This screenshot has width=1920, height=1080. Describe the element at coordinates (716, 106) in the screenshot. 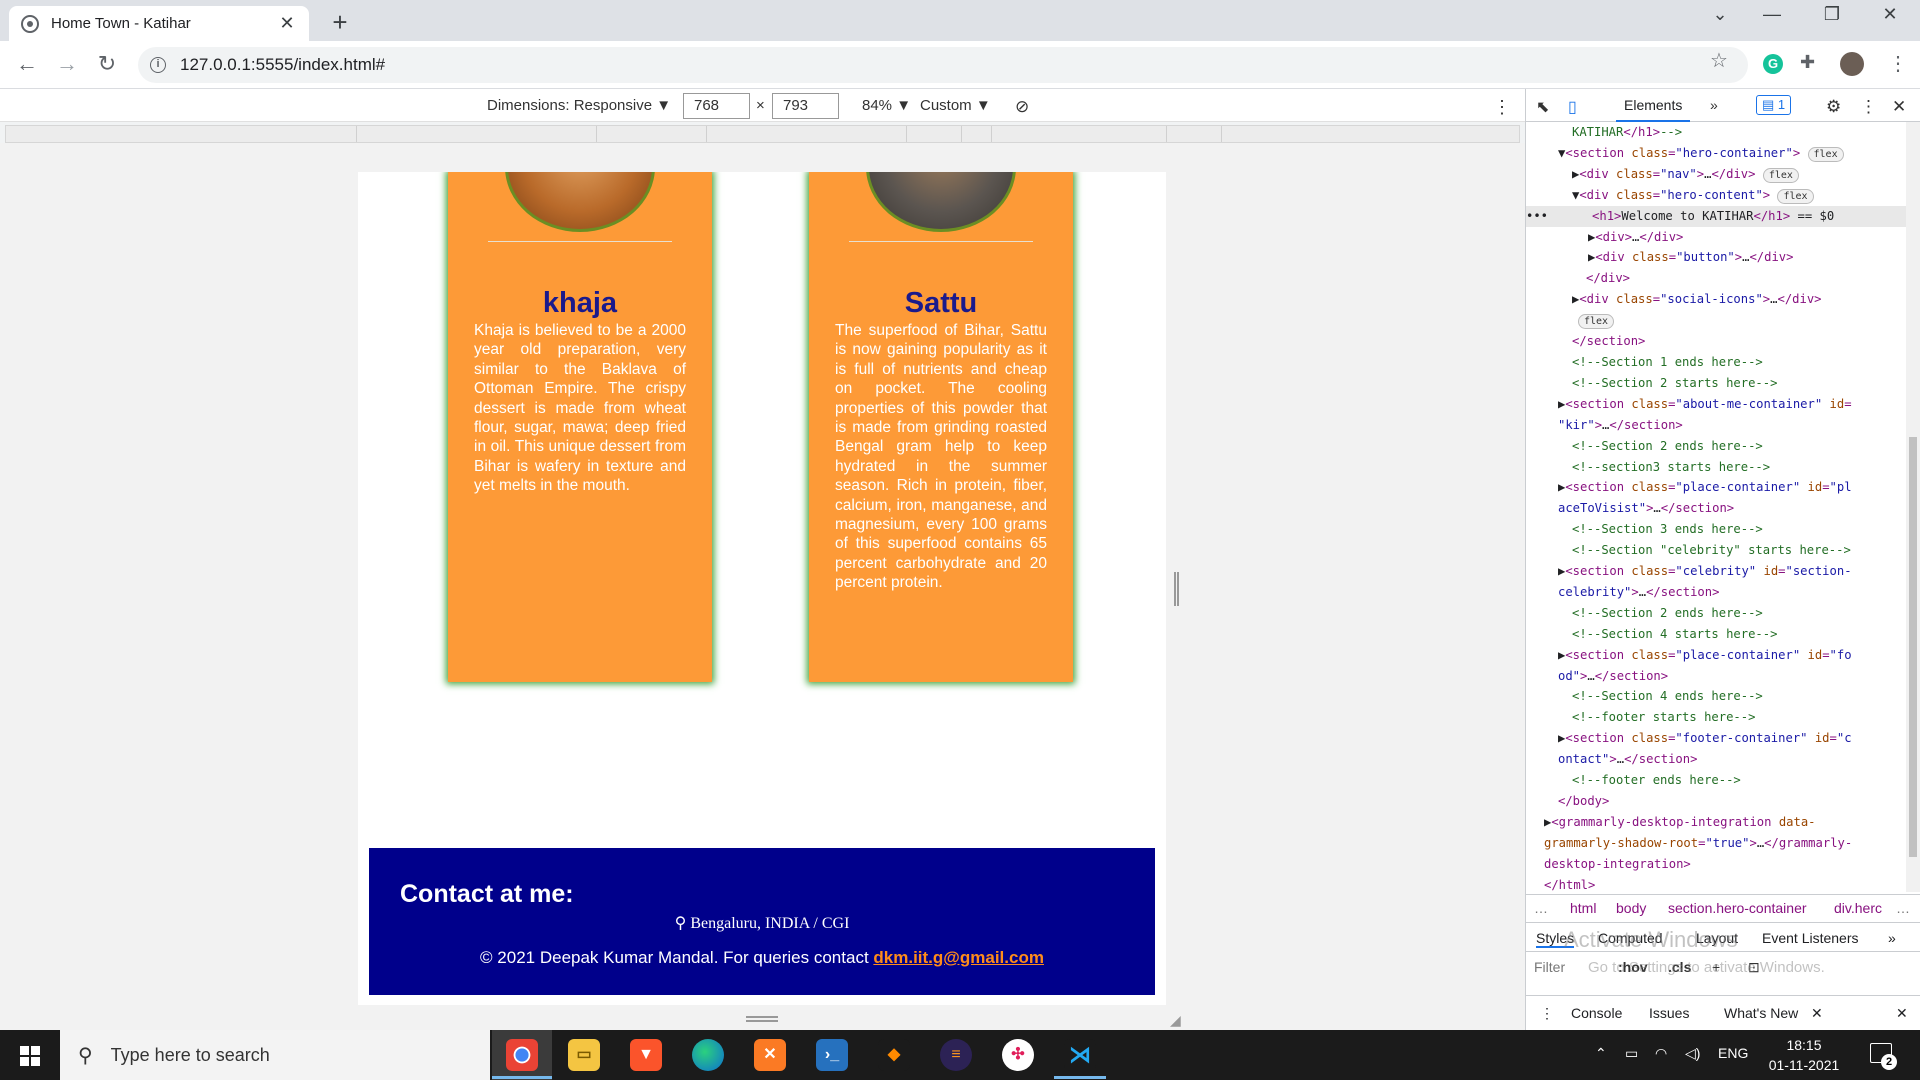

I see `width-input: 768` at that location.